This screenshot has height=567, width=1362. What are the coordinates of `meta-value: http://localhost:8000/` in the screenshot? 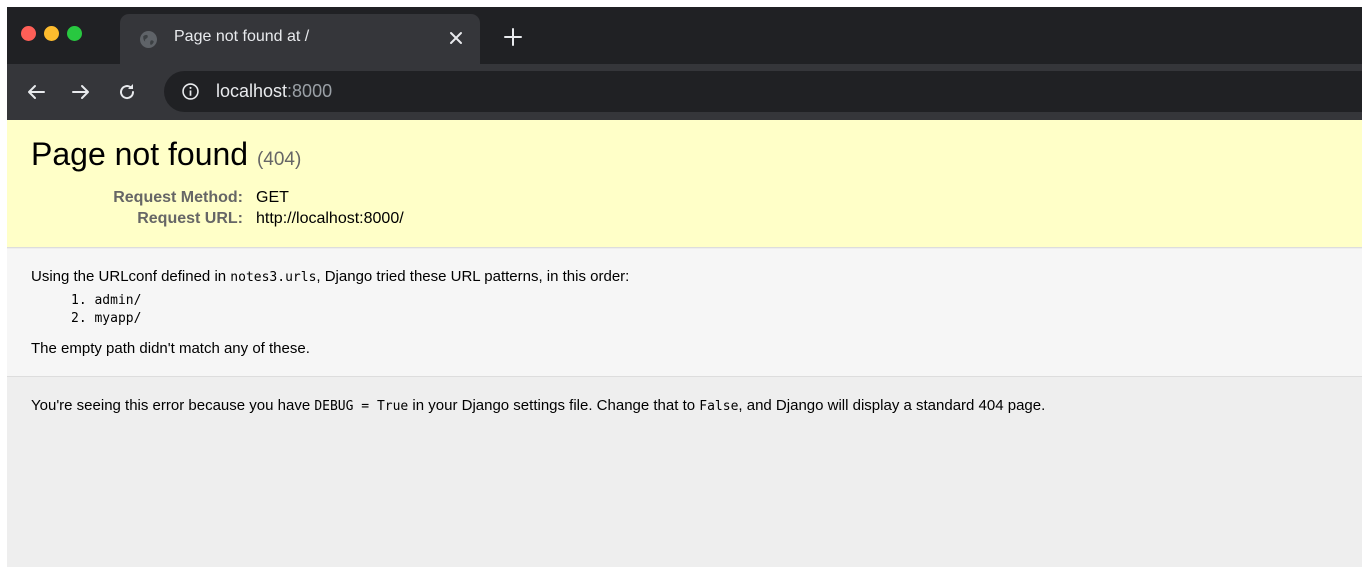 It's located at (330, 218).